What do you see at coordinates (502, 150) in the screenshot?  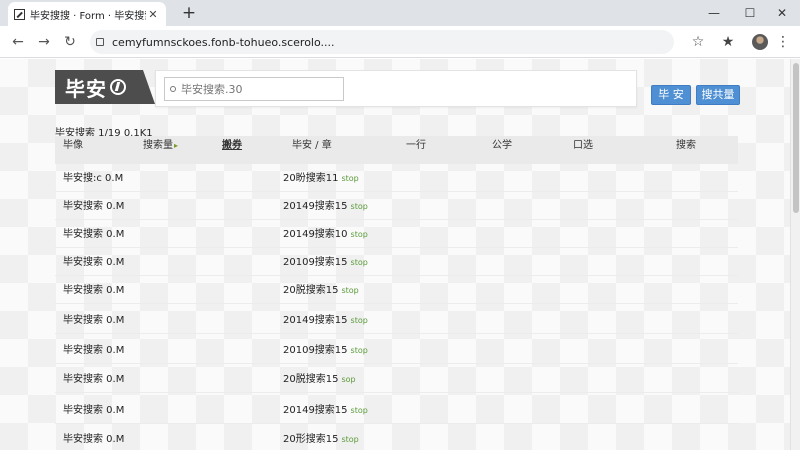 I see `column-header: 公学` at bounding box center [502, 150].